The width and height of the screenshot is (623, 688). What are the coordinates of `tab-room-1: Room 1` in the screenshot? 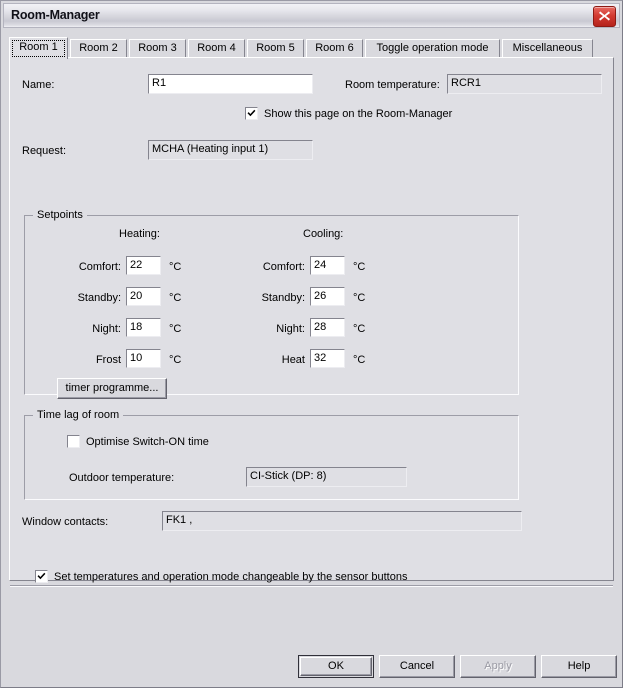 It's located at (38, 48).